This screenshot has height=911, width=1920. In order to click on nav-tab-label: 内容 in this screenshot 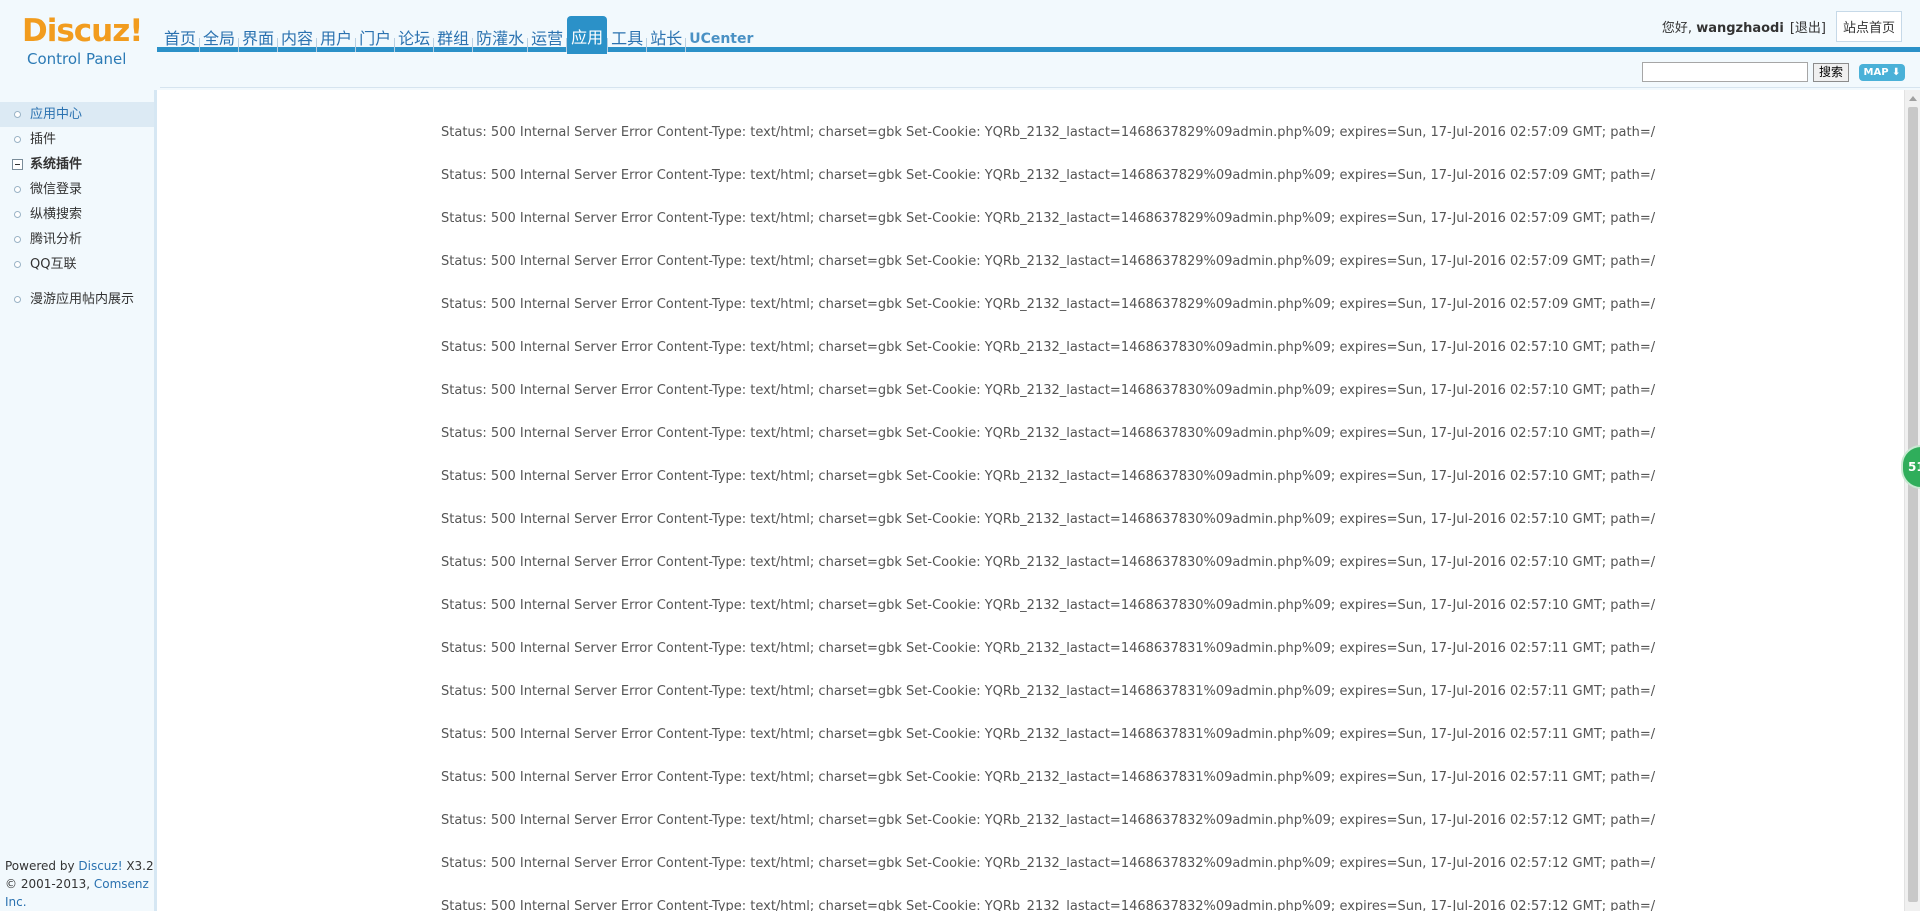, I will do `click(297, 35)`.